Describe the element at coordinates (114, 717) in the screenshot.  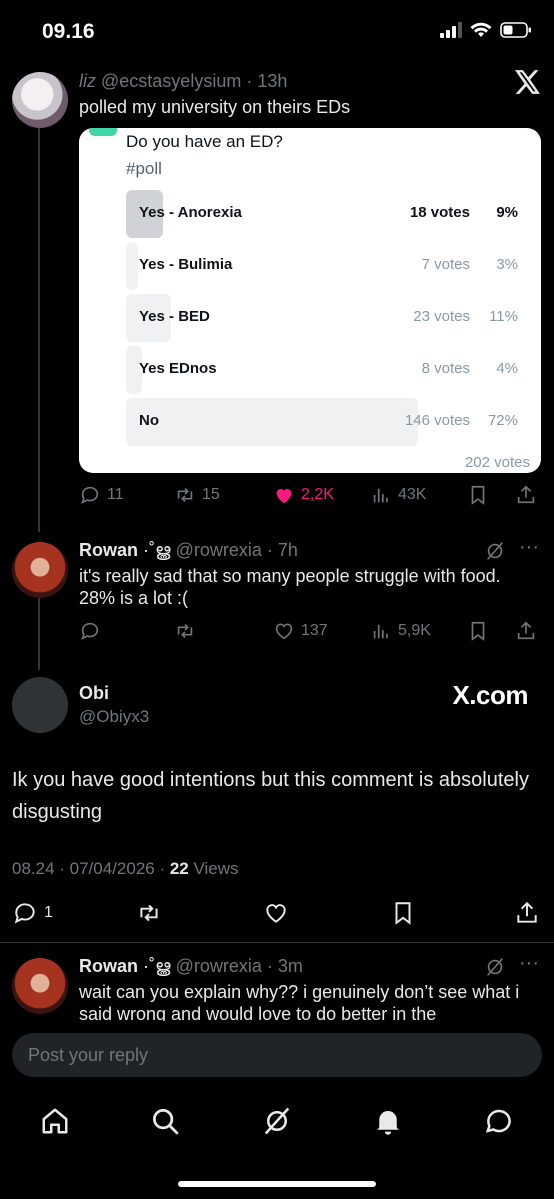
I see `handle: @Obiyx3` at that location.